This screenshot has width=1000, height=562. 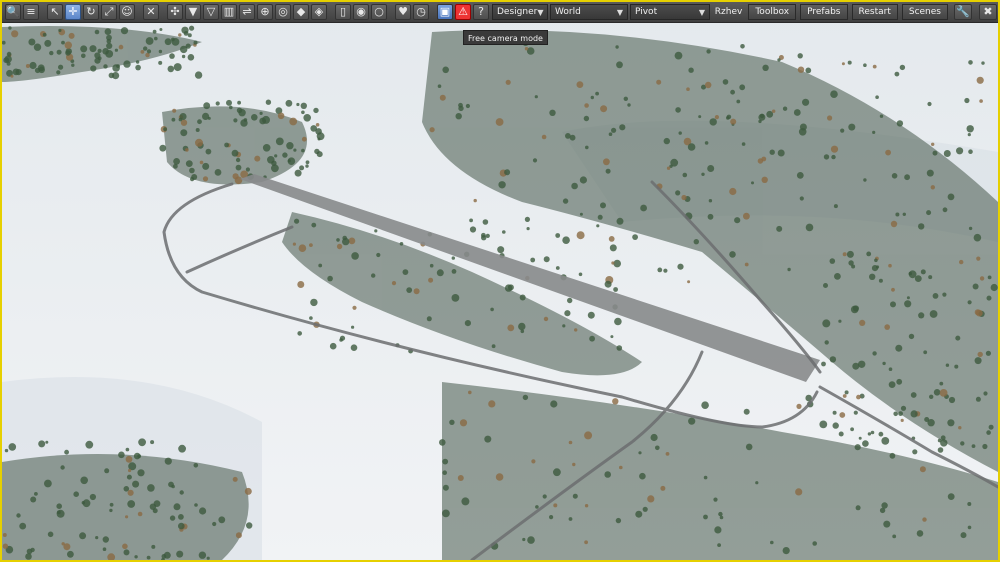 I want to click on rotate-icon: ↻, so click(x=91, y=11).